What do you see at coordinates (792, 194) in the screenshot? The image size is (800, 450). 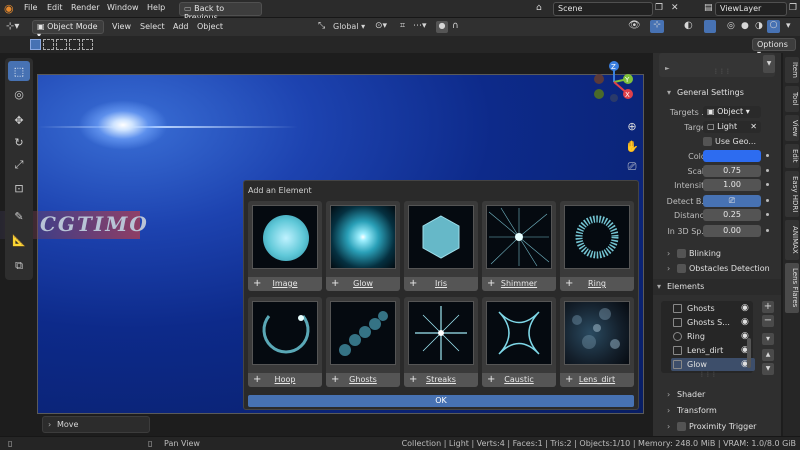 I see `tab-easy-hdri: Easy HDRI` at bounding box center [792, 194].